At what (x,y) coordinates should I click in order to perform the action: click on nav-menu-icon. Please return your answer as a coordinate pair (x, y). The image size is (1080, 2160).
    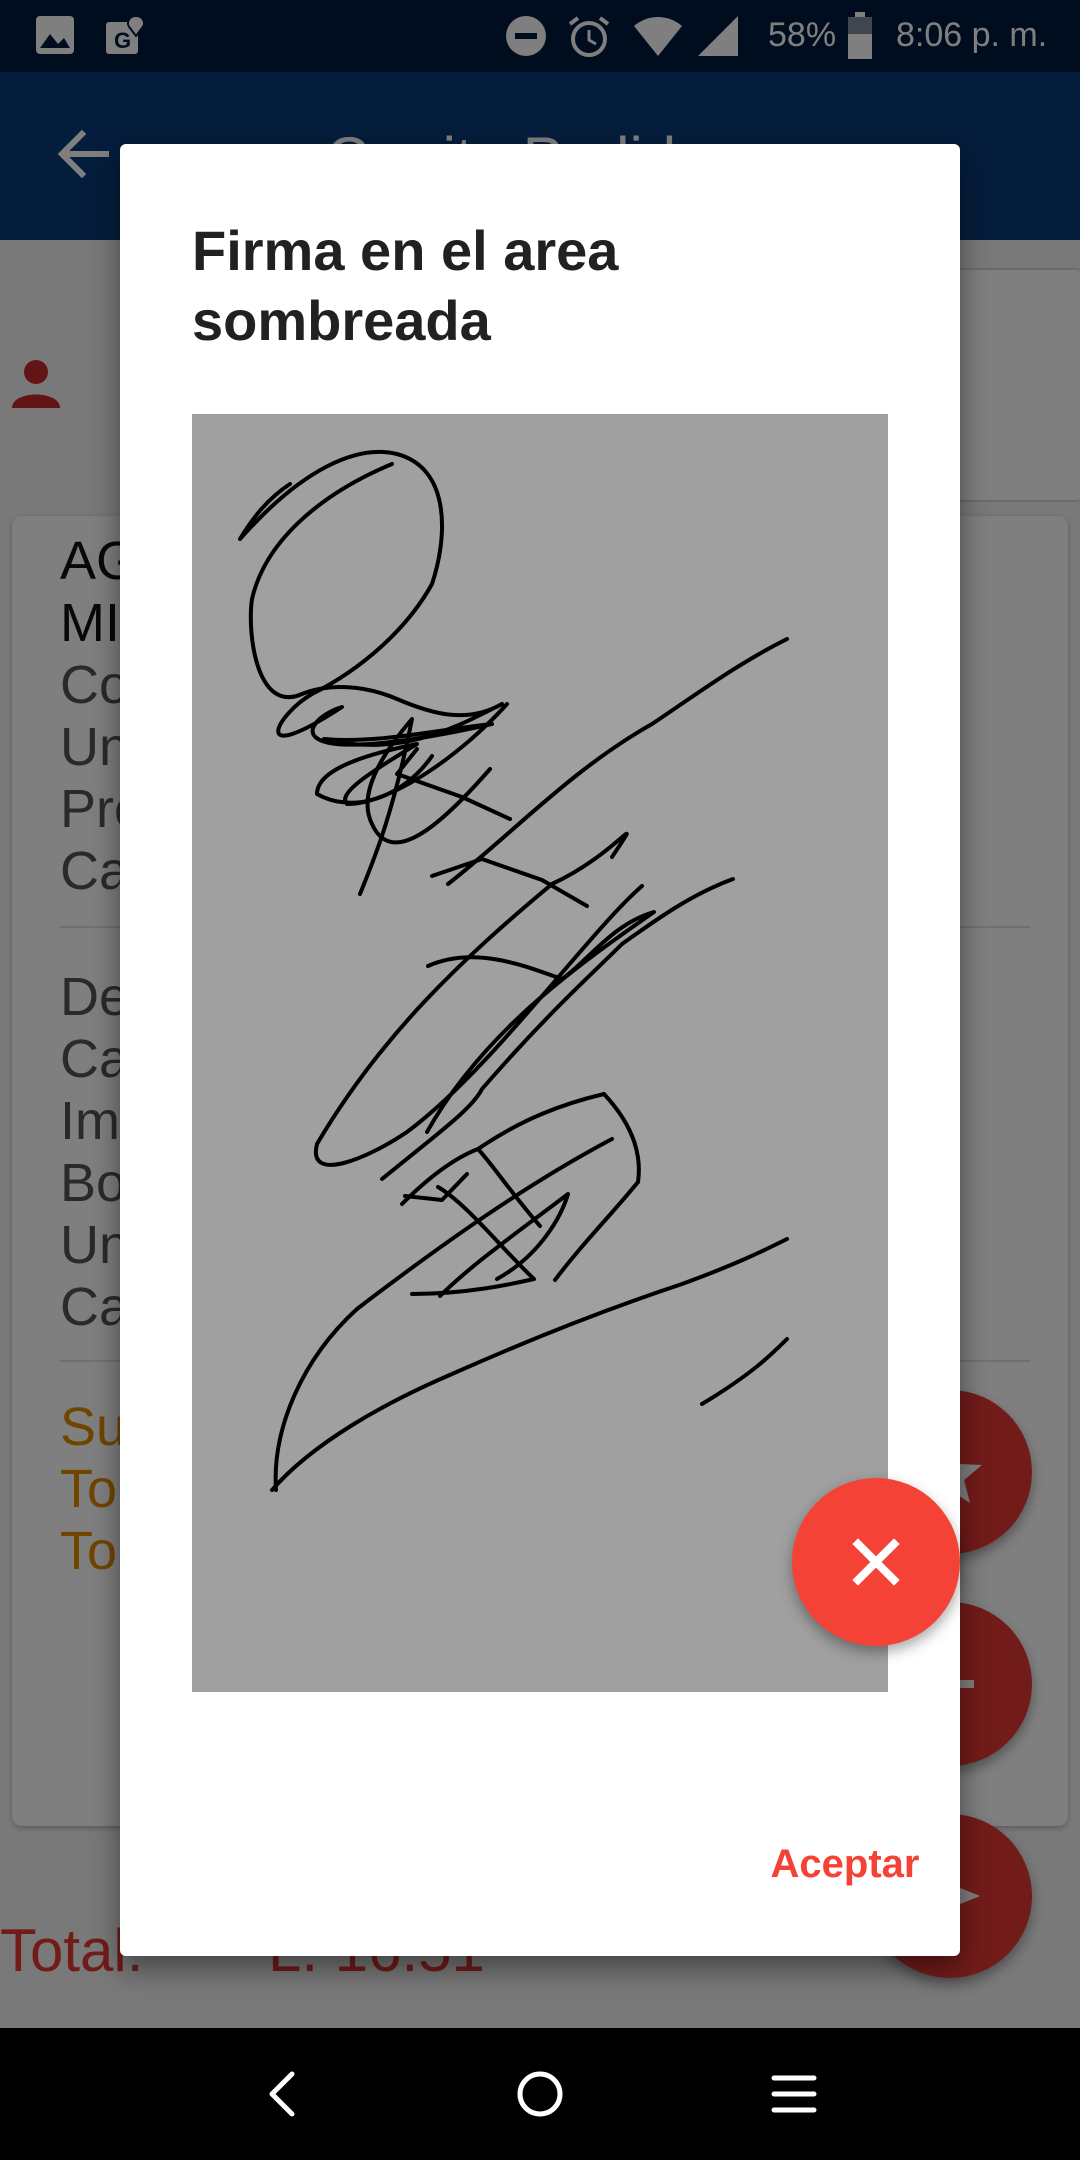
    Looking at the image, I should click on (794, 2094).